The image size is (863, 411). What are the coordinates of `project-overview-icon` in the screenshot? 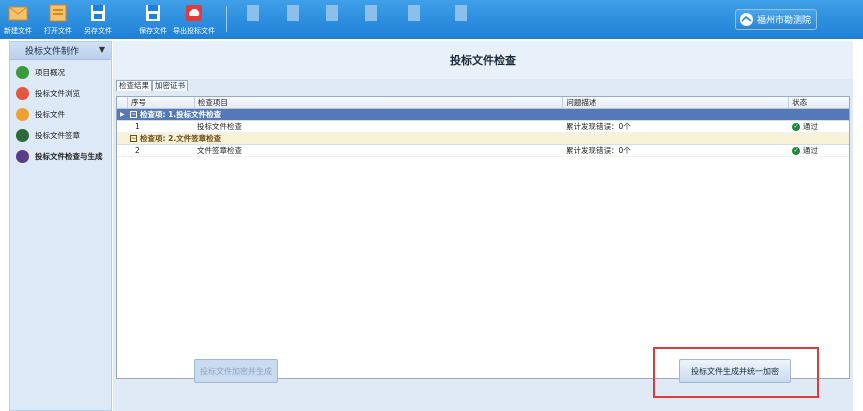 It's located at (22, 72).